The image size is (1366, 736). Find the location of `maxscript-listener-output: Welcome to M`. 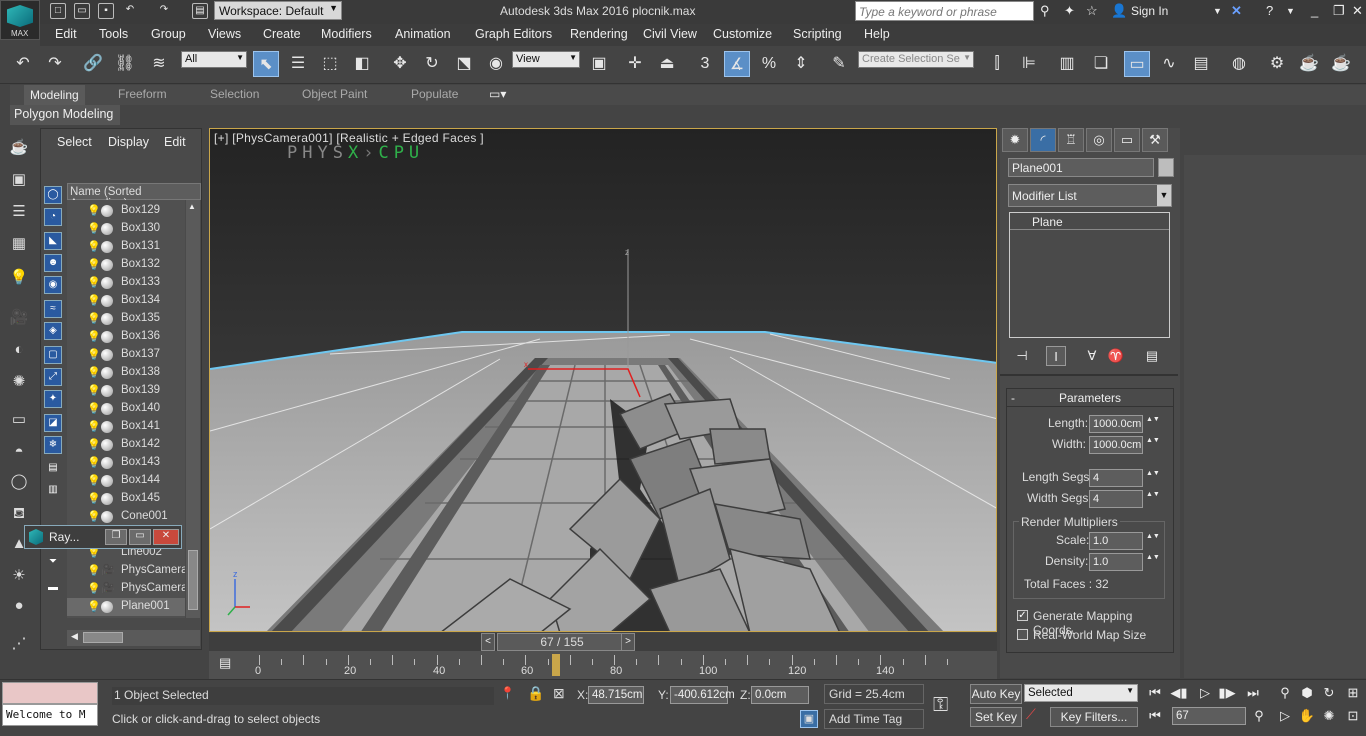

maxscript-listener-output: Welcome to M is located at coordinates (50, 715).